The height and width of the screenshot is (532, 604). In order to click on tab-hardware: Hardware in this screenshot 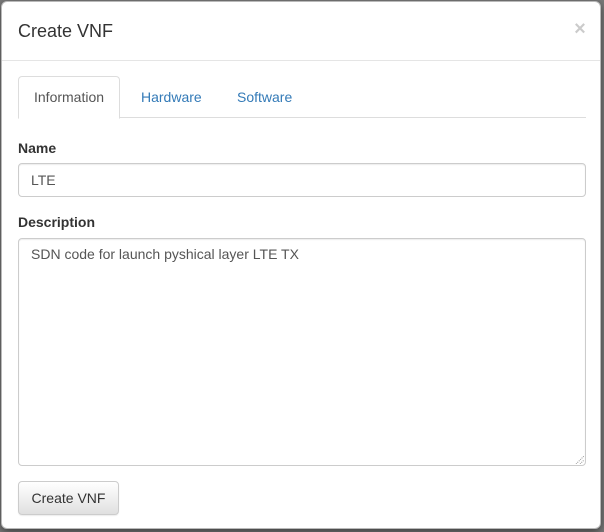, I will do `click(171, 97)`.